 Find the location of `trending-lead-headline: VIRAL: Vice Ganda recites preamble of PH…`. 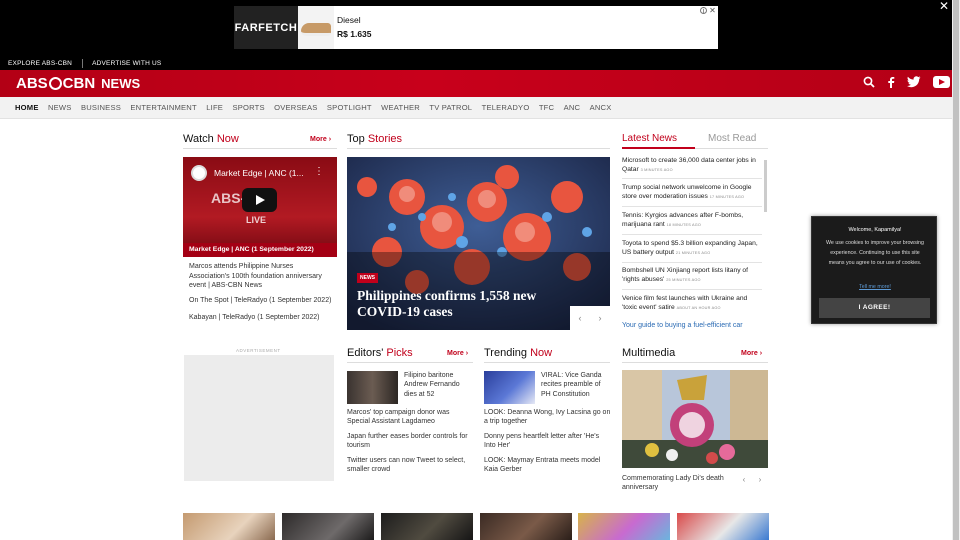

trending-lead-headline: VIRAL: Vice Ganda recites preamble of PH… is located at coordinates (576, 385).